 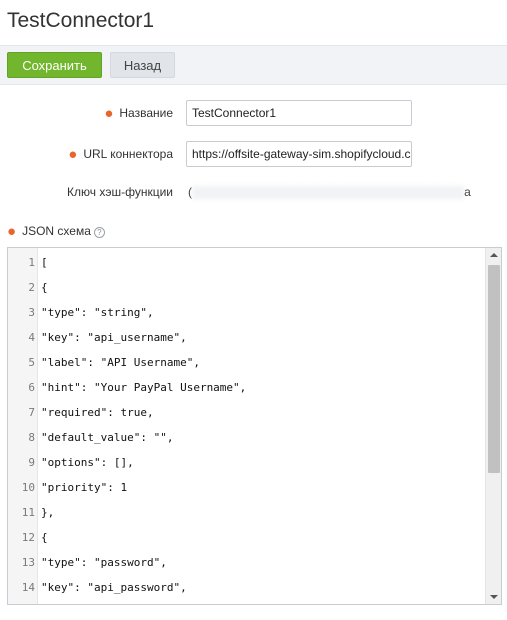 I want to click on hash-label: Ключ хэш-функции, so click(x=120, y=192).